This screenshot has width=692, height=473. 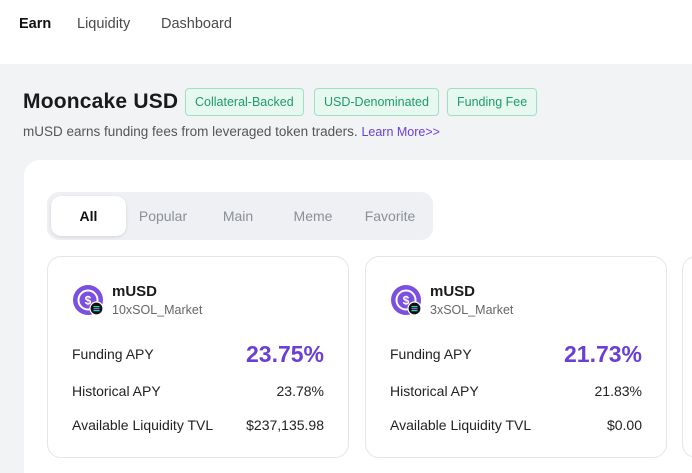 I want to click on historical-apy-value: 21.83%, so click(x=618, y=391).